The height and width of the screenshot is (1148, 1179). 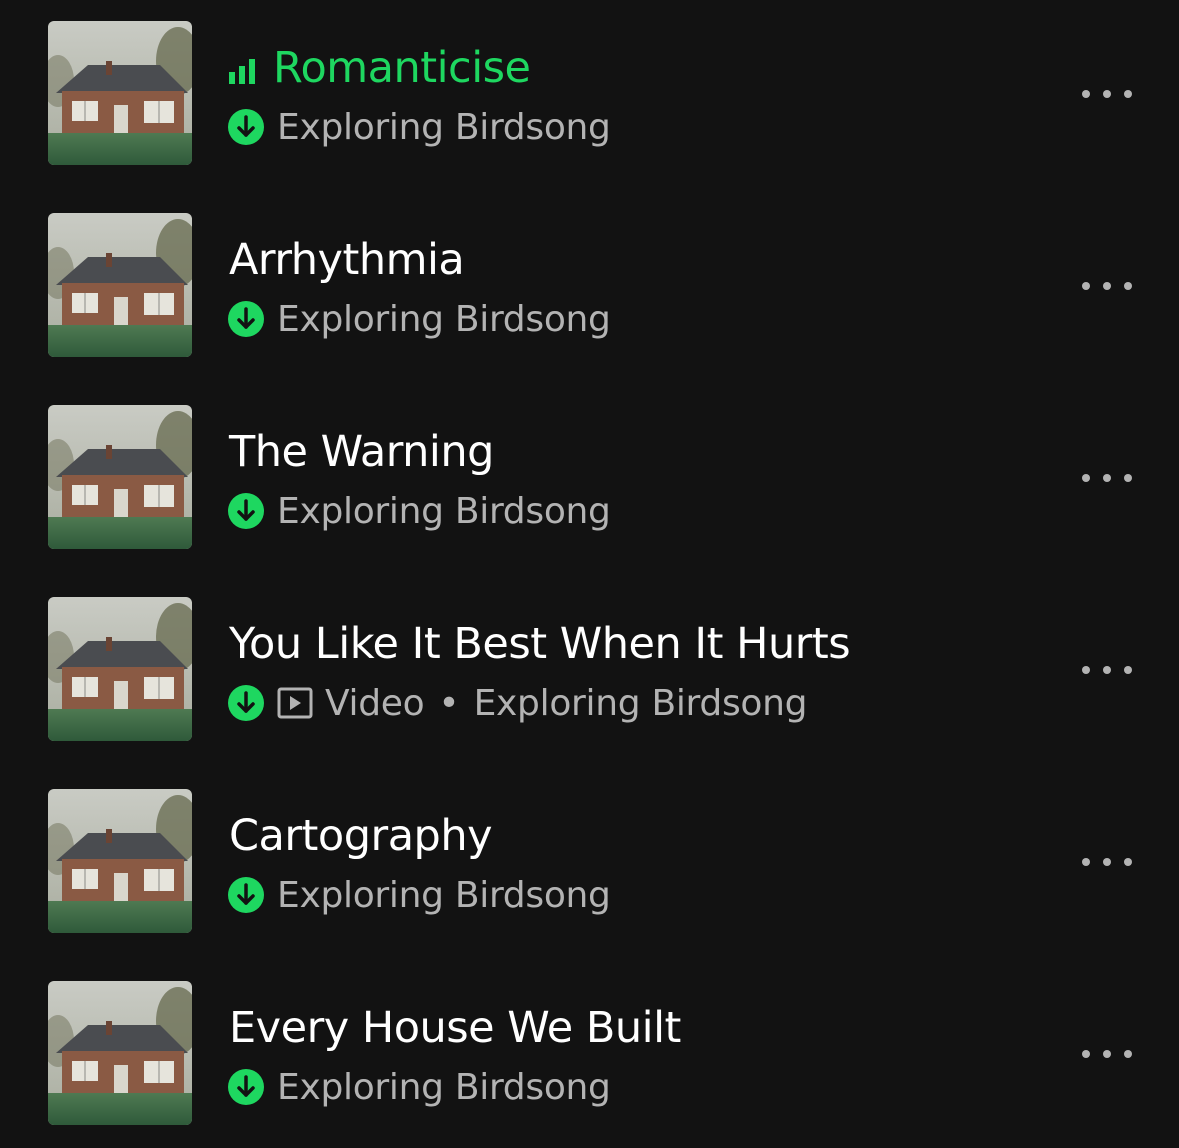 I want to click on track-title: You Like It Best When It Hurts, so click(x=540, y=644).